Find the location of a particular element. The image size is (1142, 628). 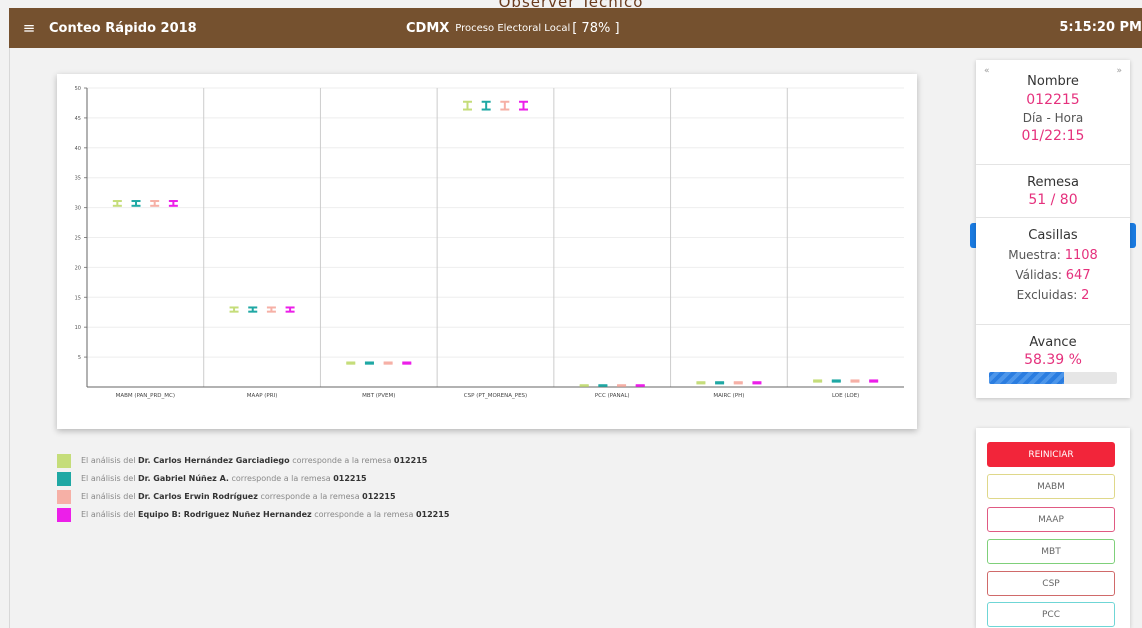

y-tick-label: 20 is located at coordinates (78, 268).